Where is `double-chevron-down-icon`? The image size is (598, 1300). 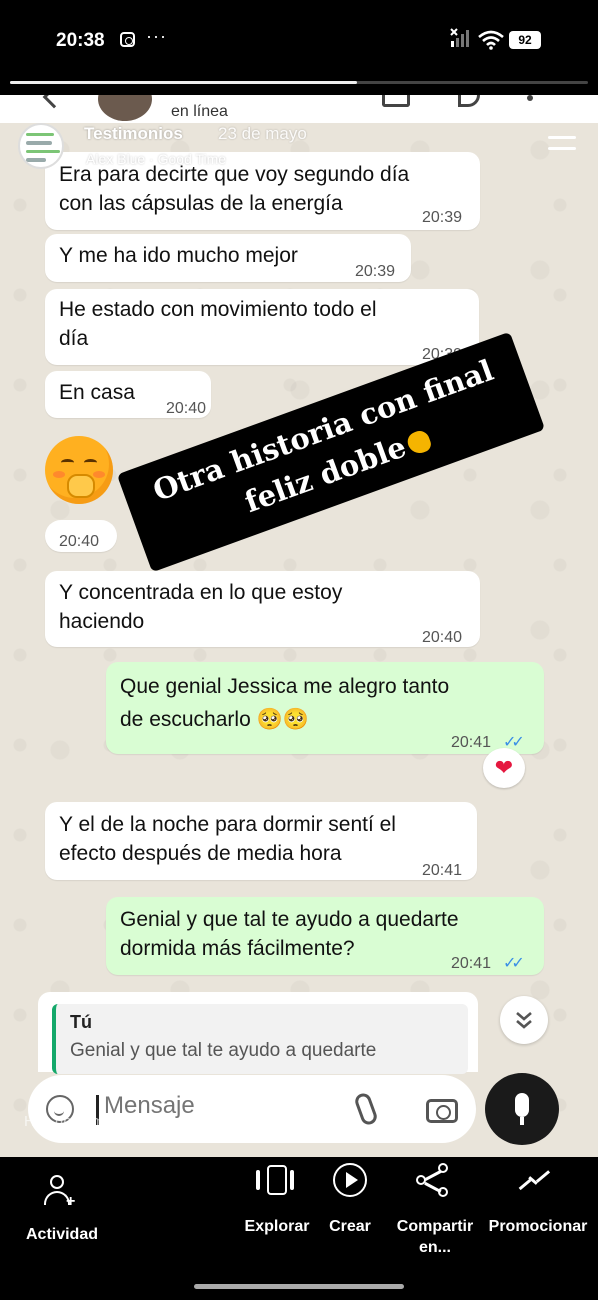 double-chevron-down-icon is located at coordinates (524, 1020).